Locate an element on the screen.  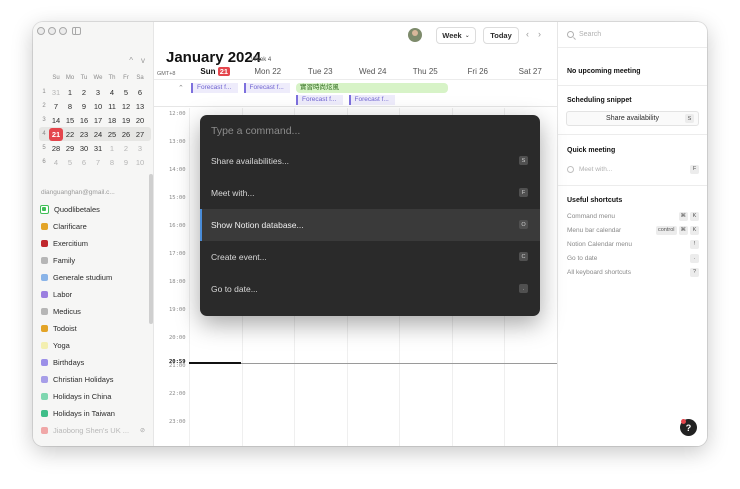
calendar-list-item: Family is located at coordinates (93, 260).